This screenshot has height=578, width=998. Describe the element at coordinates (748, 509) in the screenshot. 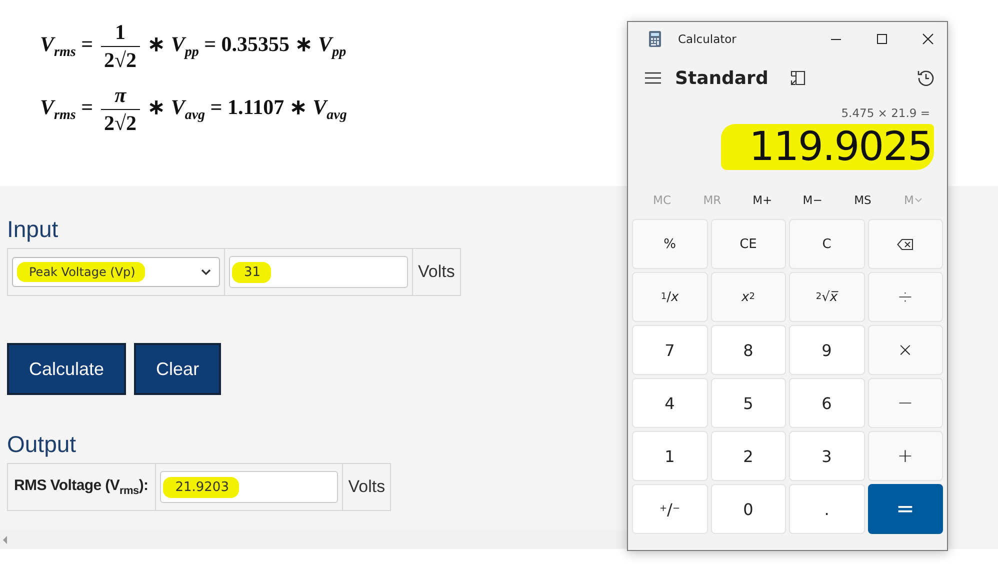

I see `calculator-key: 0` at that location.